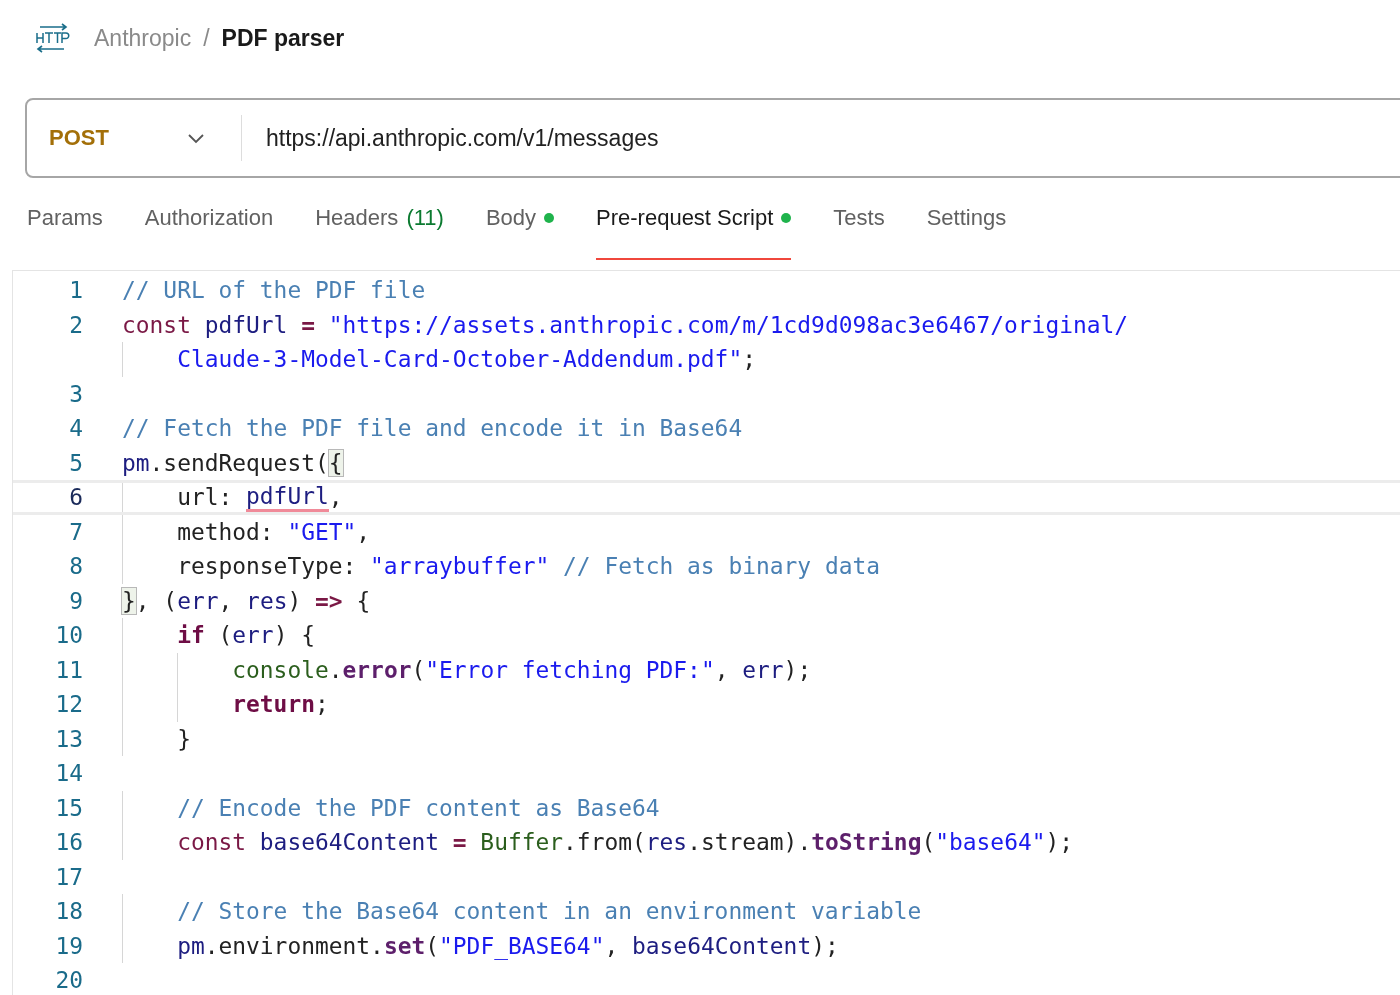  What do you see at coordinates (462, 138) in the screenshot?
I see `url-input: https://api.anthropic.com/v1/messages` at bounding box center [462, 138].